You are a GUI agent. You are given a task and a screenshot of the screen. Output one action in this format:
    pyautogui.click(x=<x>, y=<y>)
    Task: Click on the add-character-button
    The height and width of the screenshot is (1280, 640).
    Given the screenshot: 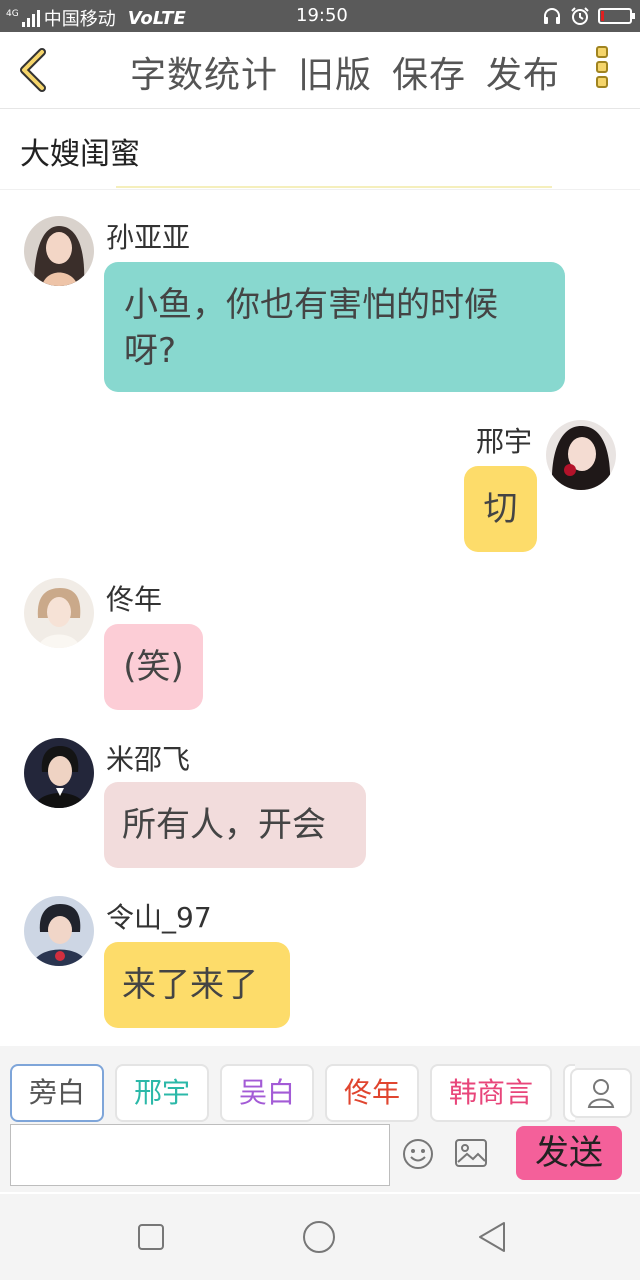 What is the action you would take?
    pyautogui.click(x=601, y=1093)
    